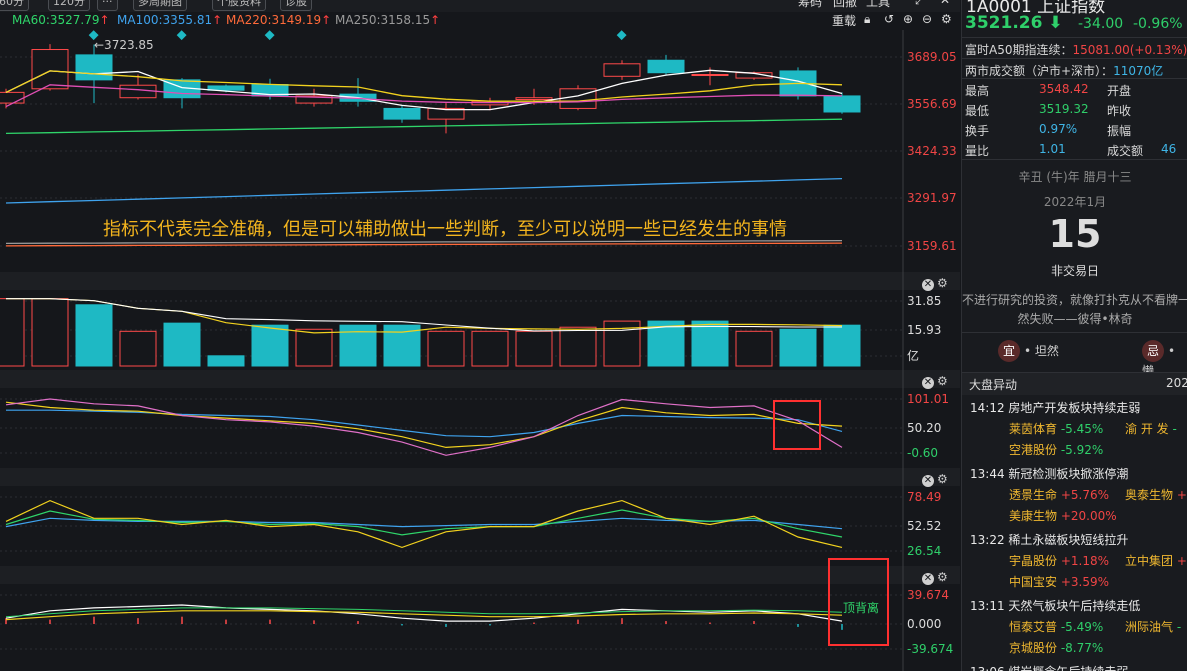 The image size is (1187, 671). I want to click on stat-label: 振幅, so click(1119, 131).